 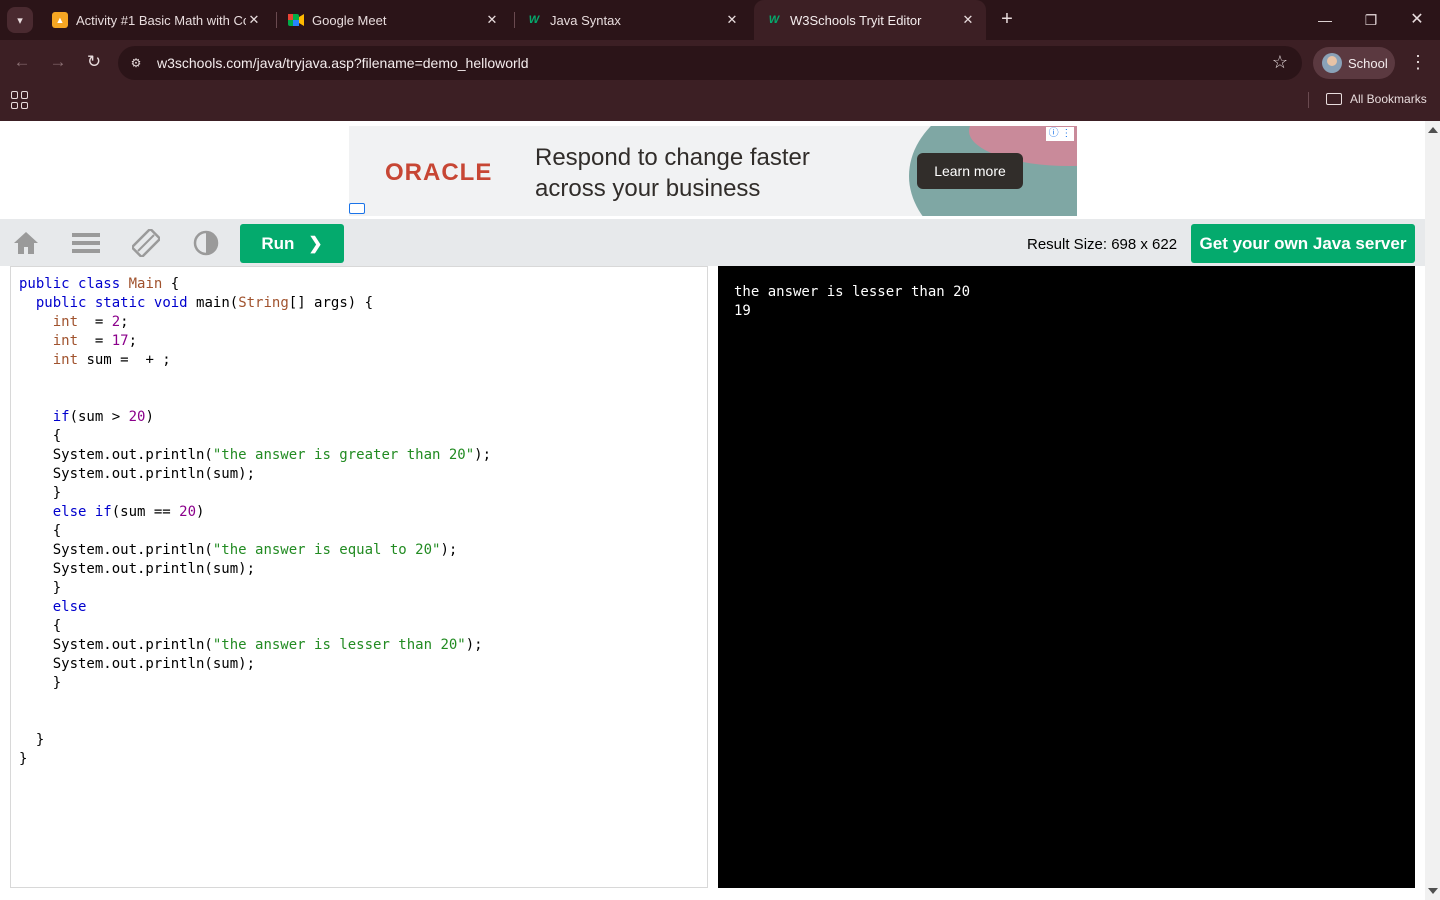 I want to click on tab-w3schools-tryit: W W3Schools Tryit Editor ✕, so click(x=870, y=20).